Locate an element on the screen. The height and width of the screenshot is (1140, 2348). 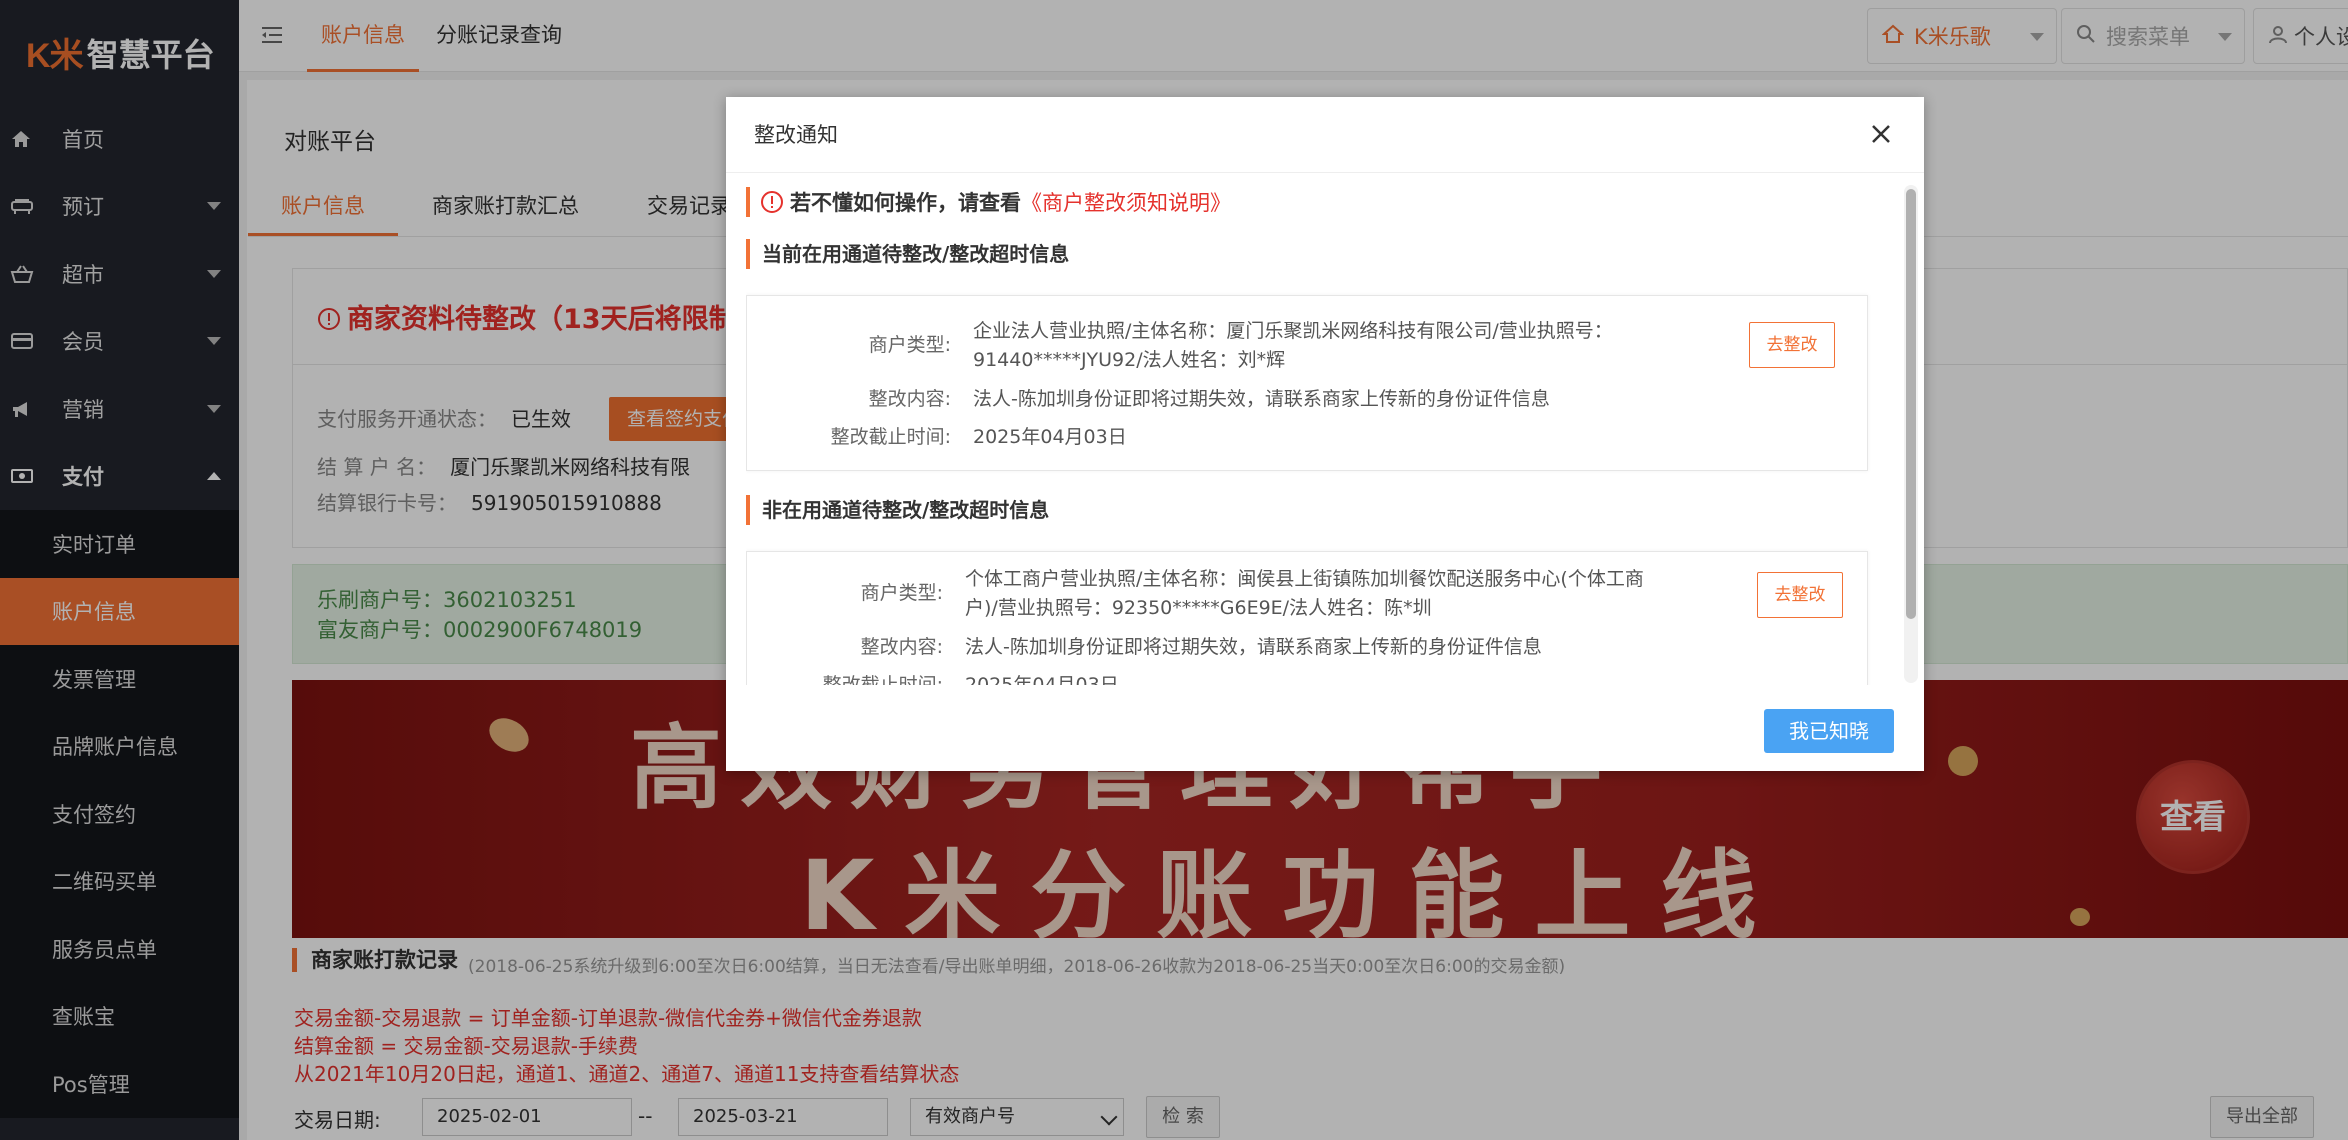
merchant-type-value-1: 个体工商户营业执照/主体名称：闽侯县上街镇陈加圳餐饮配送服务中心(个体工商 is located at coordinates (1304, 579).